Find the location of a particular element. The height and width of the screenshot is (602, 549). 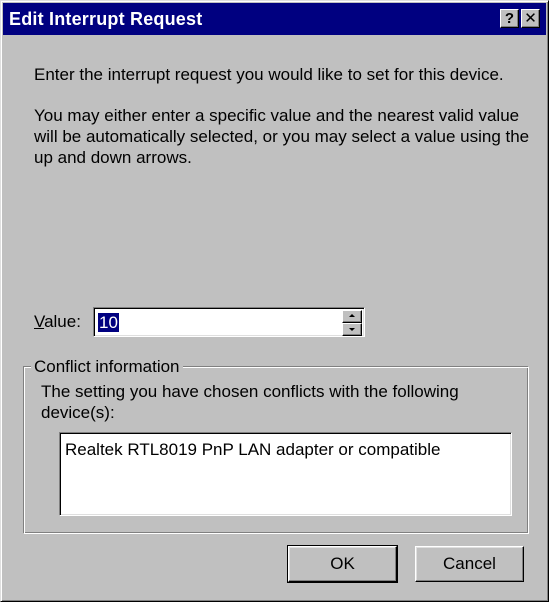

help-icon: ? is located at coordinates (509, 18).